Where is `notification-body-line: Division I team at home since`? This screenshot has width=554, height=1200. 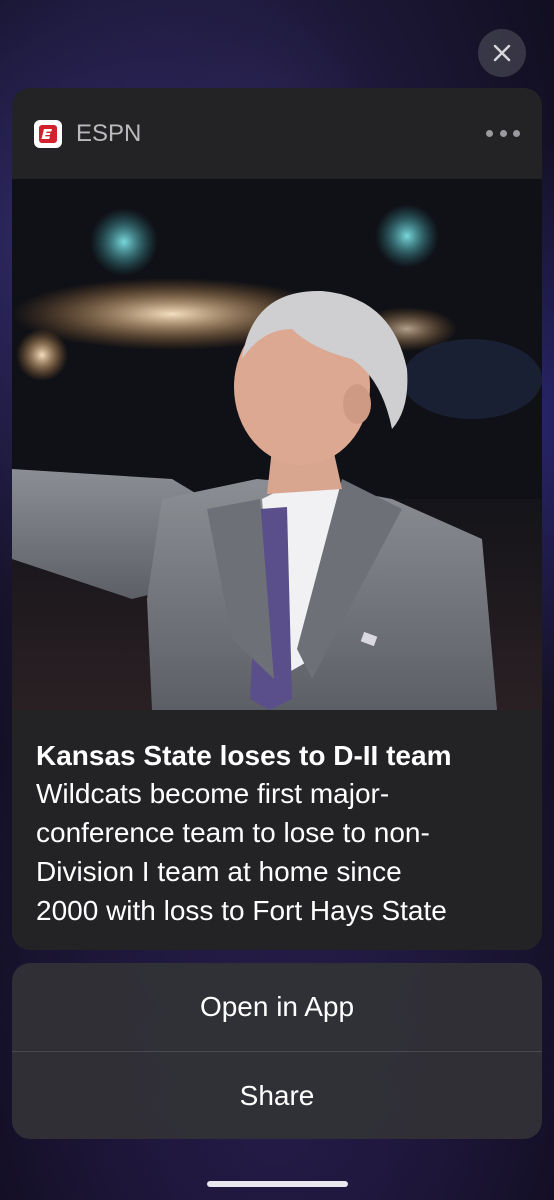
notification-body-line: Division I team at home since is located at coordinates (219, 871).